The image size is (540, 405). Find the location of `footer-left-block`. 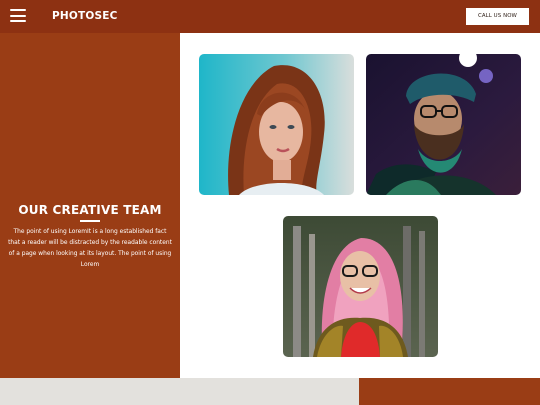

footer-left-block is located at coordinates (179, 391).